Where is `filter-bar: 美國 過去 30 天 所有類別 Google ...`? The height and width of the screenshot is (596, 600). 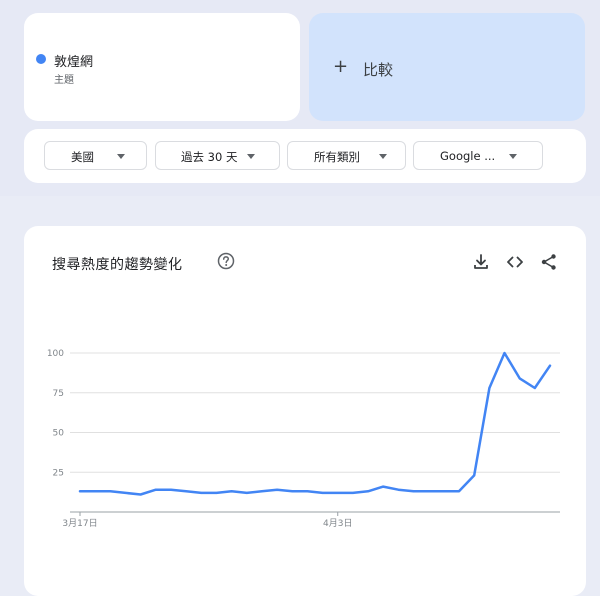
filter-bar: 美國 過去 30 天 所有類別 Google ... is located at coordinates (305, 156).